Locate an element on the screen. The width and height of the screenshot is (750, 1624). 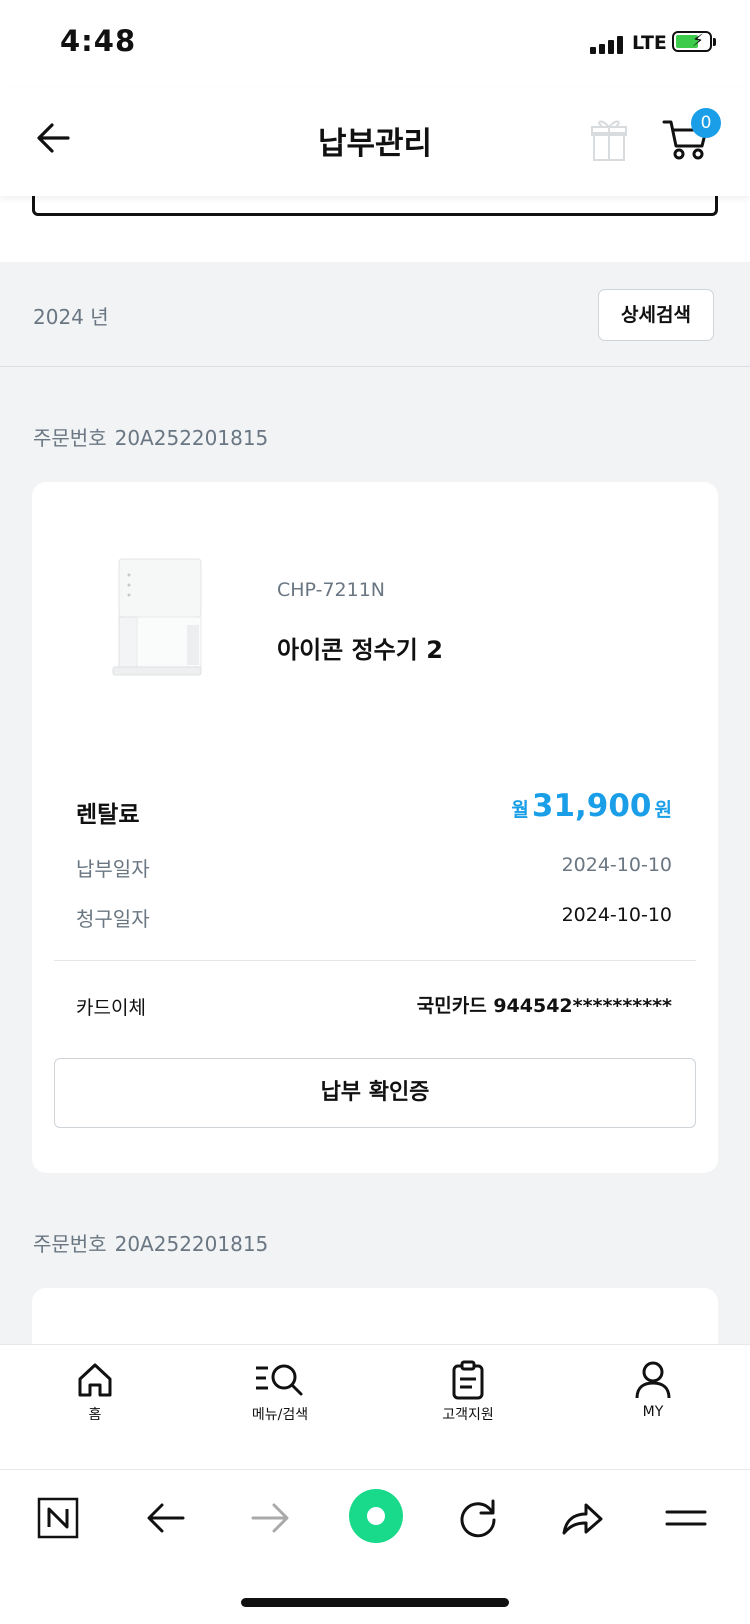
water-purifier-image is located at coordinates (155, 617).